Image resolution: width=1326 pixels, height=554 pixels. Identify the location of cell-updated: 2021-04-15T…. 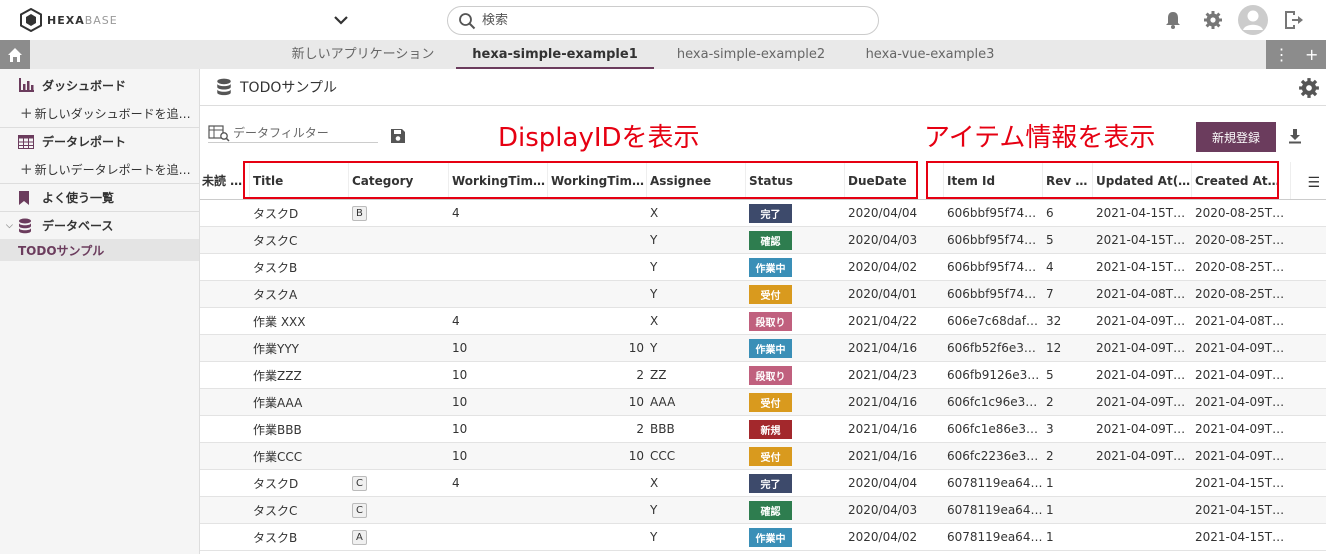
(1141, 213).